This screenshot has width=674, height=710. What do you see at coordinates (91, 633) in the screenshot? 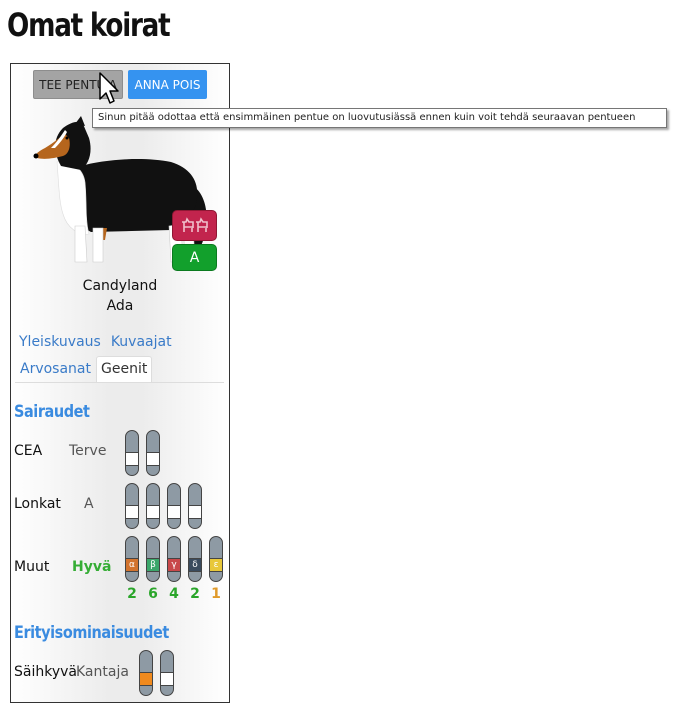
I see `special-traits-heading: Erityisominaisuudet` at bounding box center [91, 633].